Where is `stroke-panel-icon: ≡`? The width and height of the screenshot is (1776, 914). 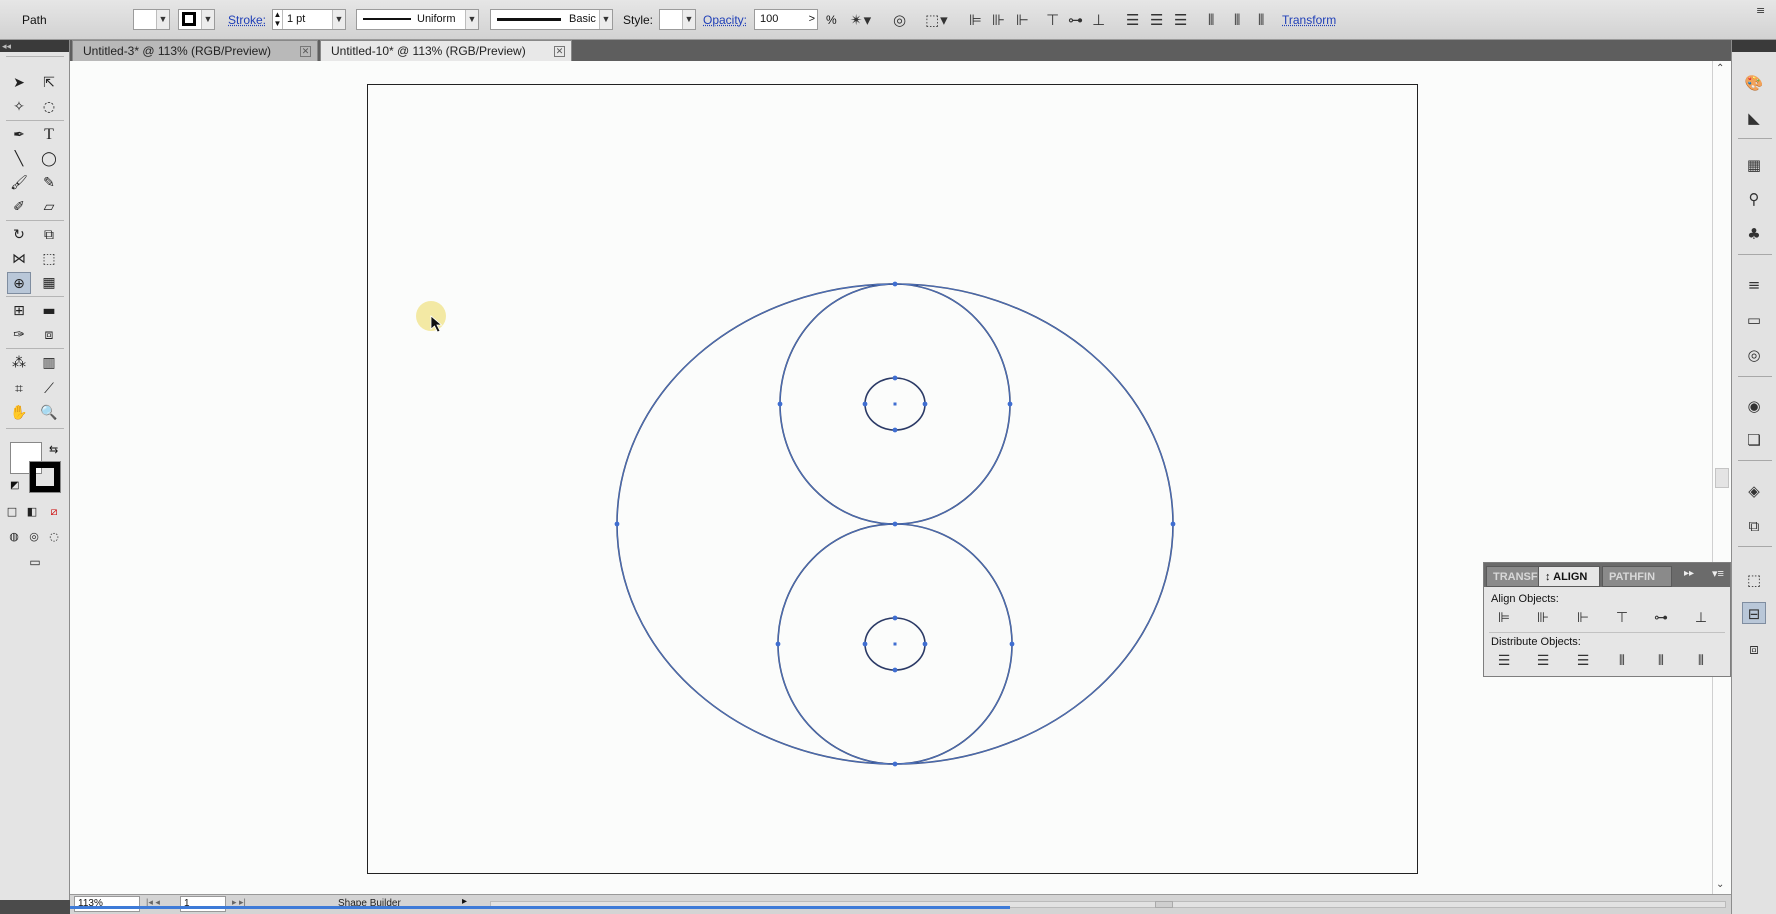
stroke-panel-icon: ≡ is located at coordinates (1754, 285).